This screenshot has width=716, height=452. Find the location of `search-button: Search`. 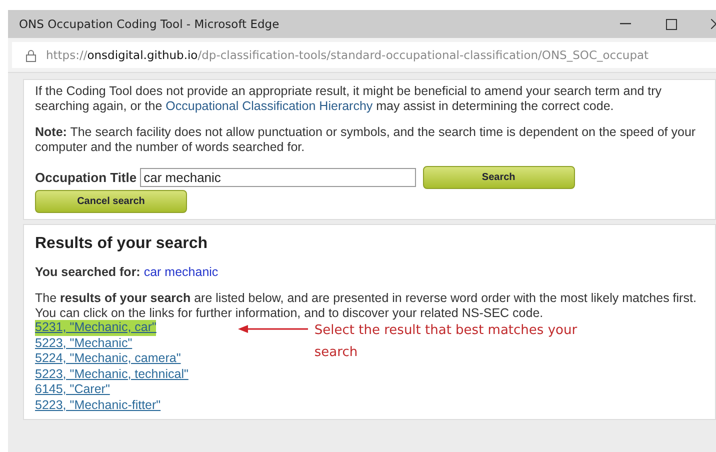

search-button: Search is located at coordinates (498, 177).